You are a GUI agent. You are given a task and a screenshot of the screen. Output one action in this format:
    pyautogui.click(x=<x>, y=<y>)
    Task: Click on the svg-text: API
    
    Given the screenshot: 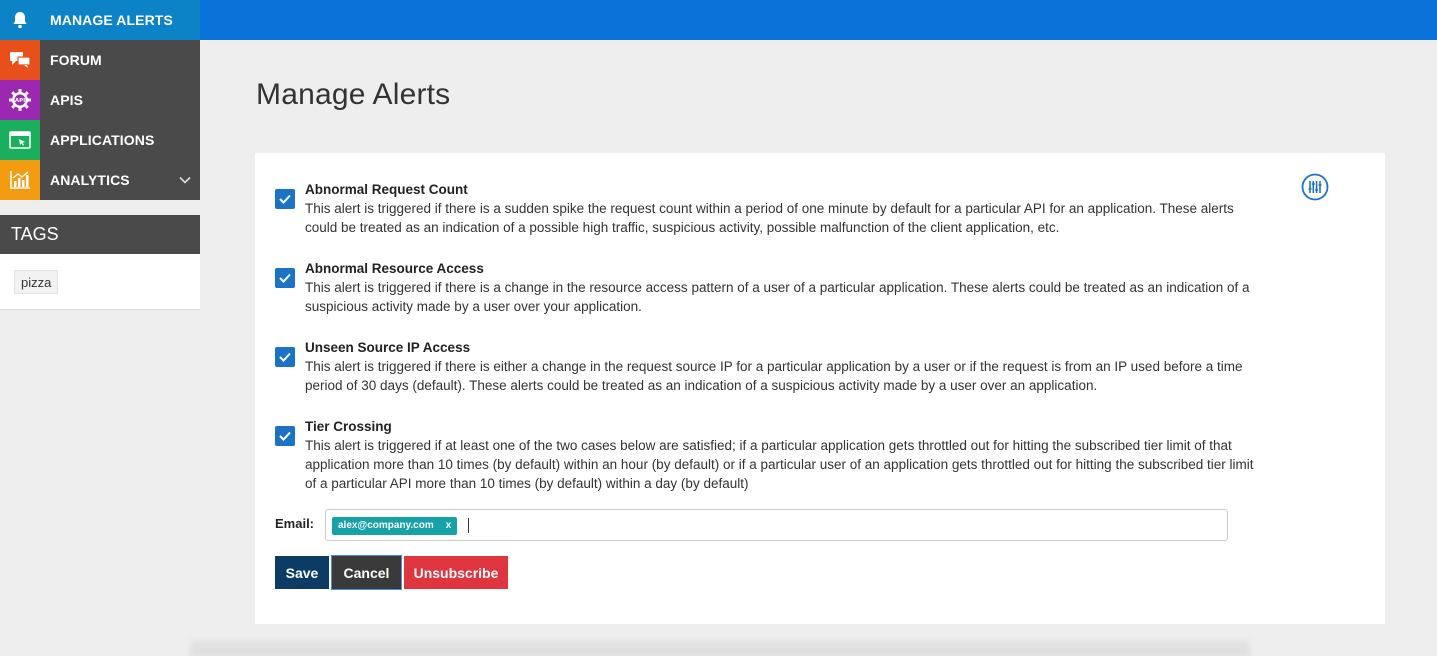 What is the action you would take?
    pyautogui.click(x=20, y=101)
    